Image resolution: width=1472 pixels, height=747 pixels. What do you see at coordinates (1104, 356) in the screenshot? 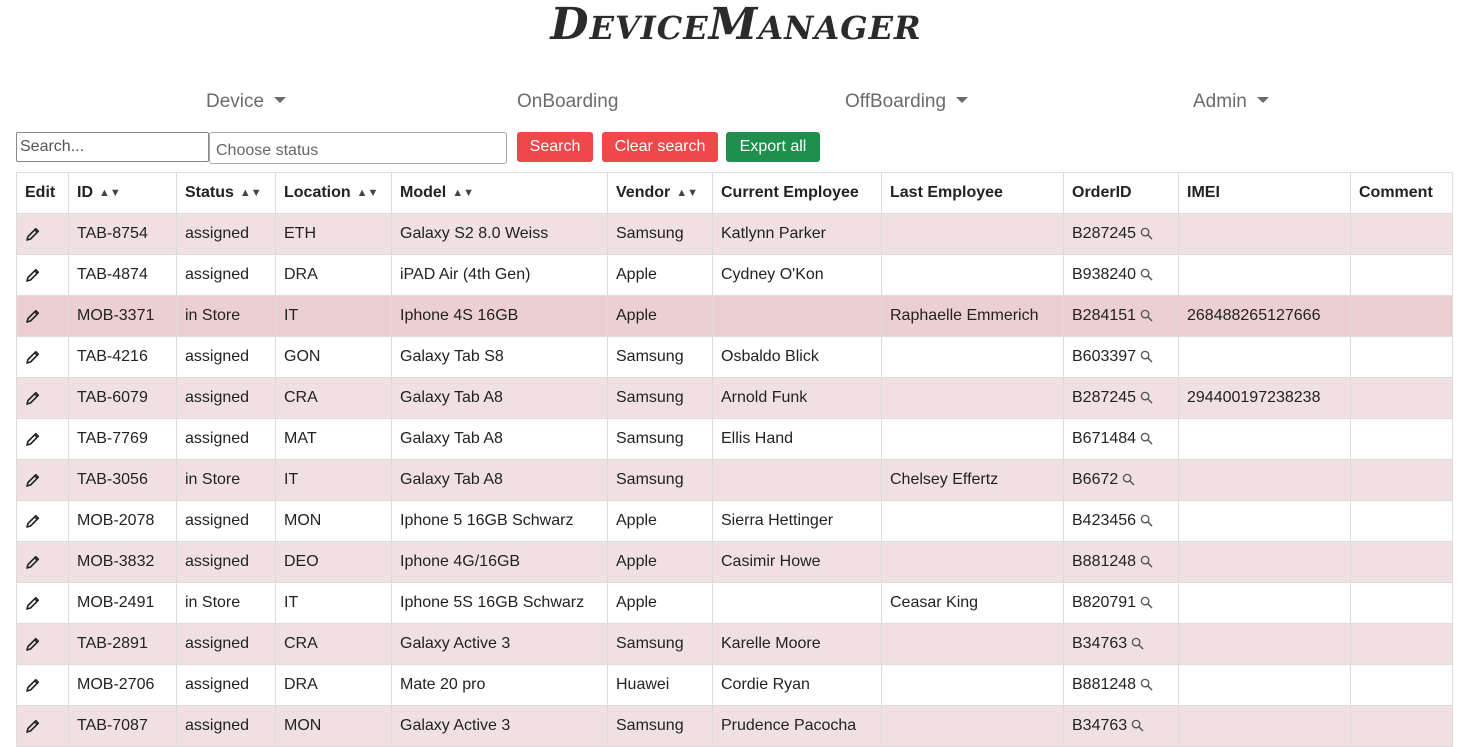
I see `order-id-value: B603397` at bounding box center [1104, 356].